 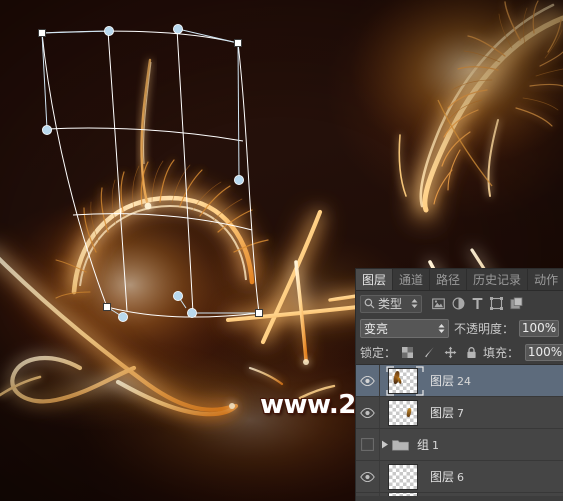 I want to click on stepper-icon, so click(x=414, y=303).